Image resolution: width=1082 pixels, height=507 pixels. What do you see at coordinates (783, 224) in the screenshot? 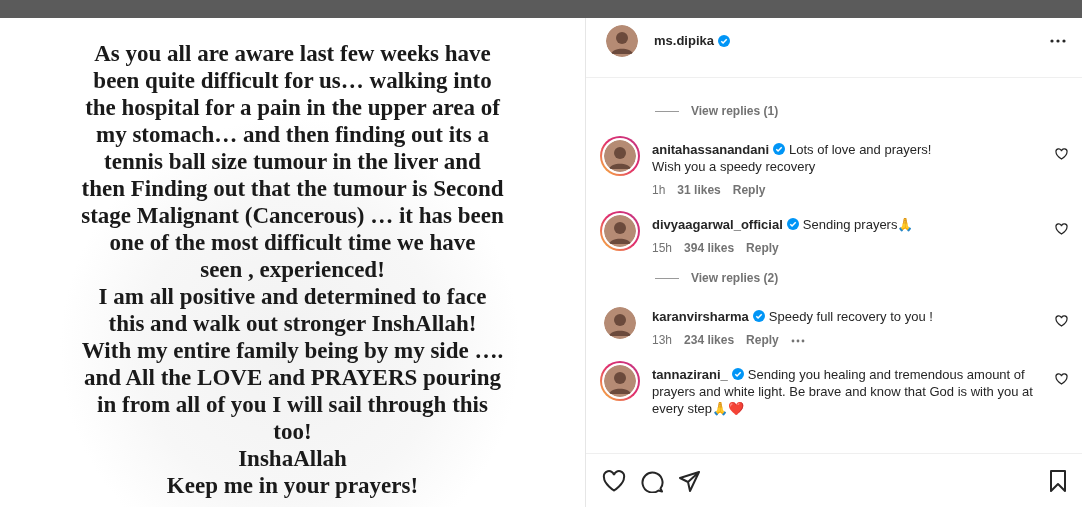
I see `comment-text: divyaagarwal_official Sending prayers🙏` at bounding box center [783, 224].